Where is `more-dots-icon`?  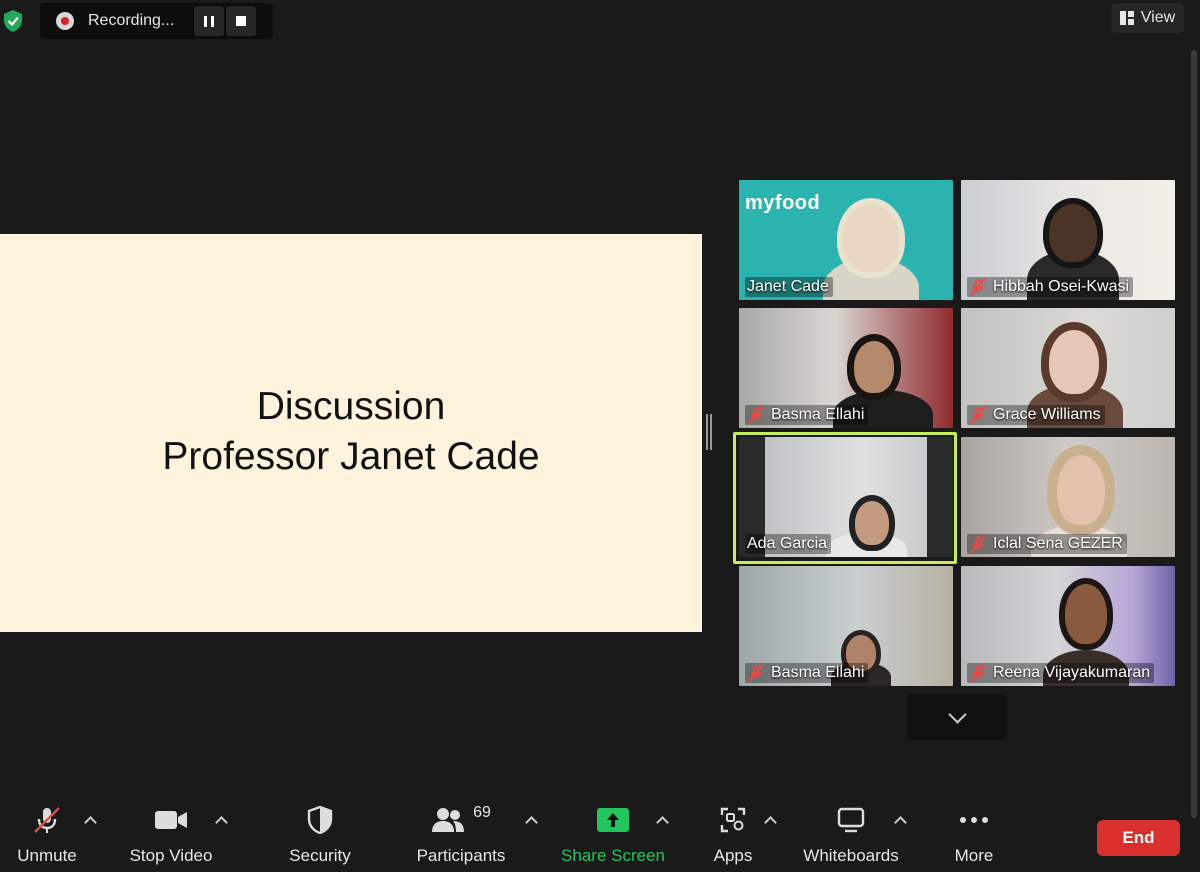 more-dots-icon is located at coordinates (974, 820).